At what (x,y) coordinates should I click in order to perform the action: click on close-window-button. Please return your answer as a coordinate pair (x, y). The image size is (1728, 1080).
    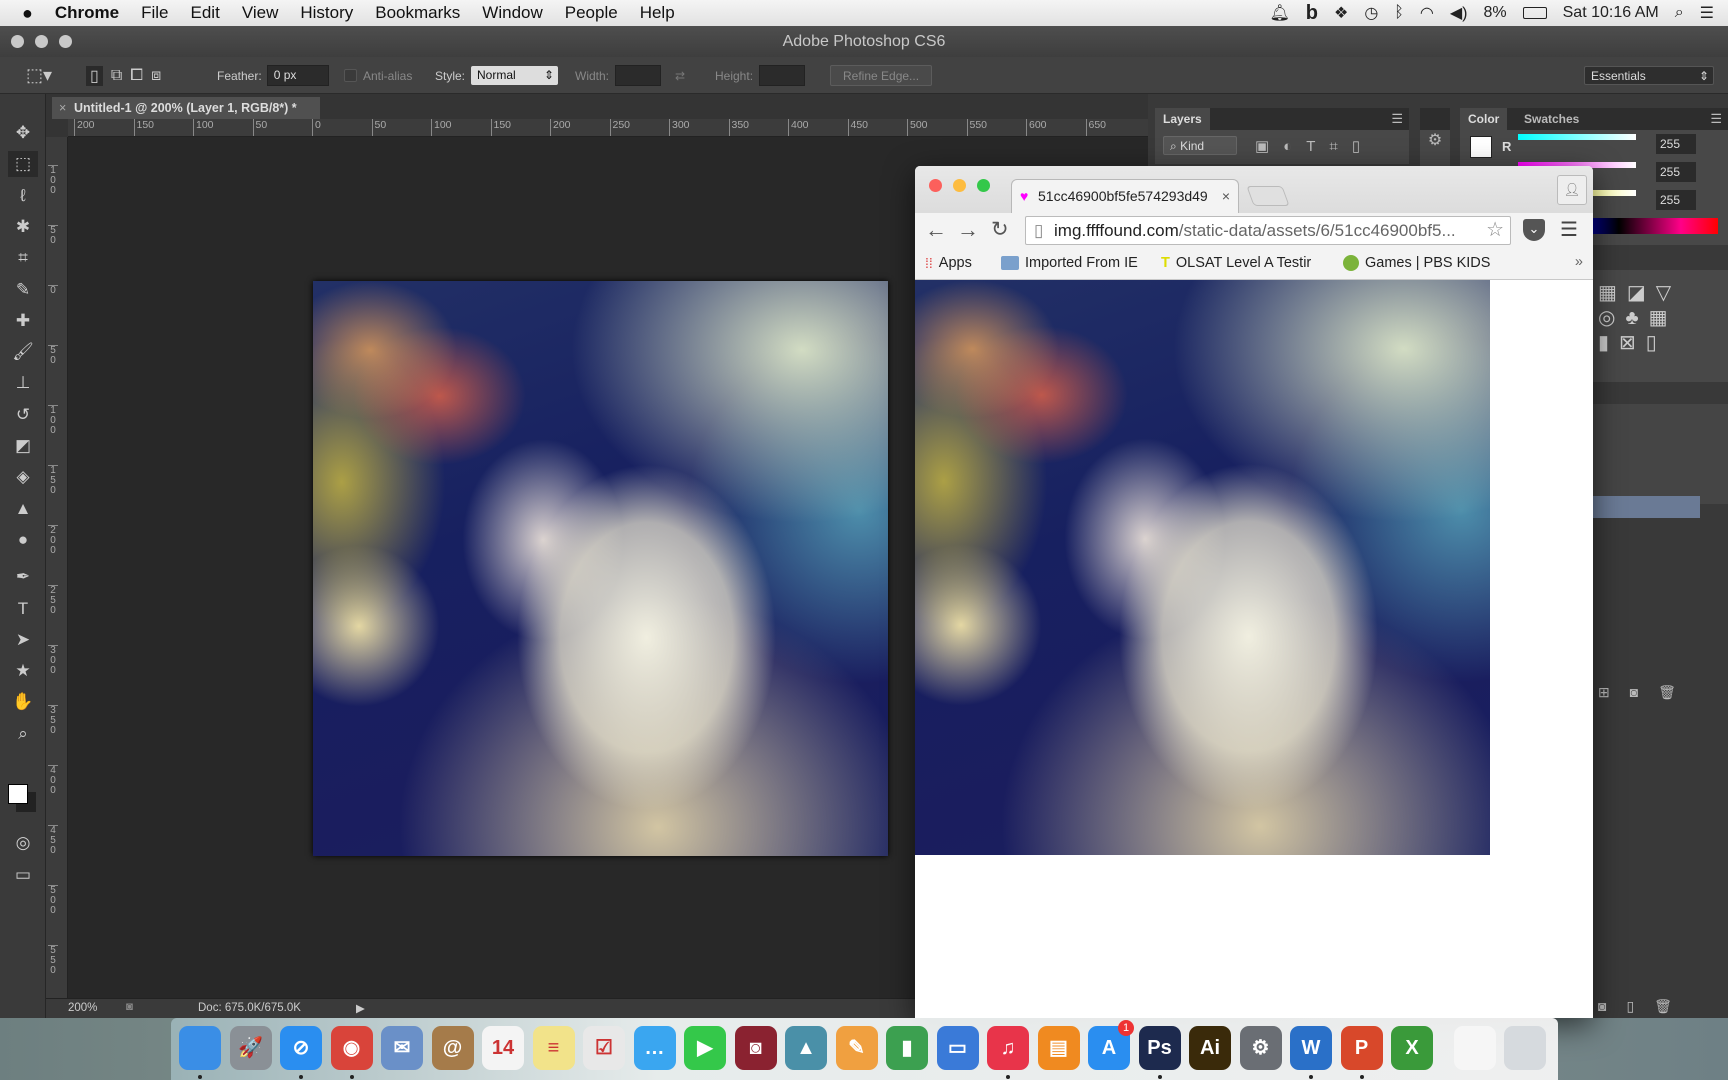
    Looking at the image, I should click on (935, 185).